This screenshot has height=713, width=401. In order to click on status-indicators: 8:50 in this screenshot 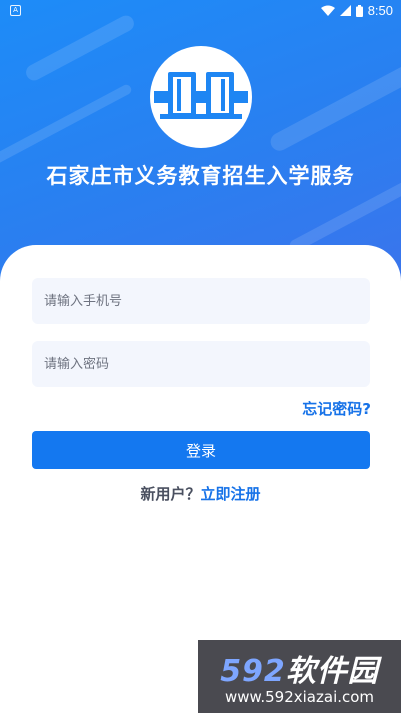, I will do `click(356, 10)`.